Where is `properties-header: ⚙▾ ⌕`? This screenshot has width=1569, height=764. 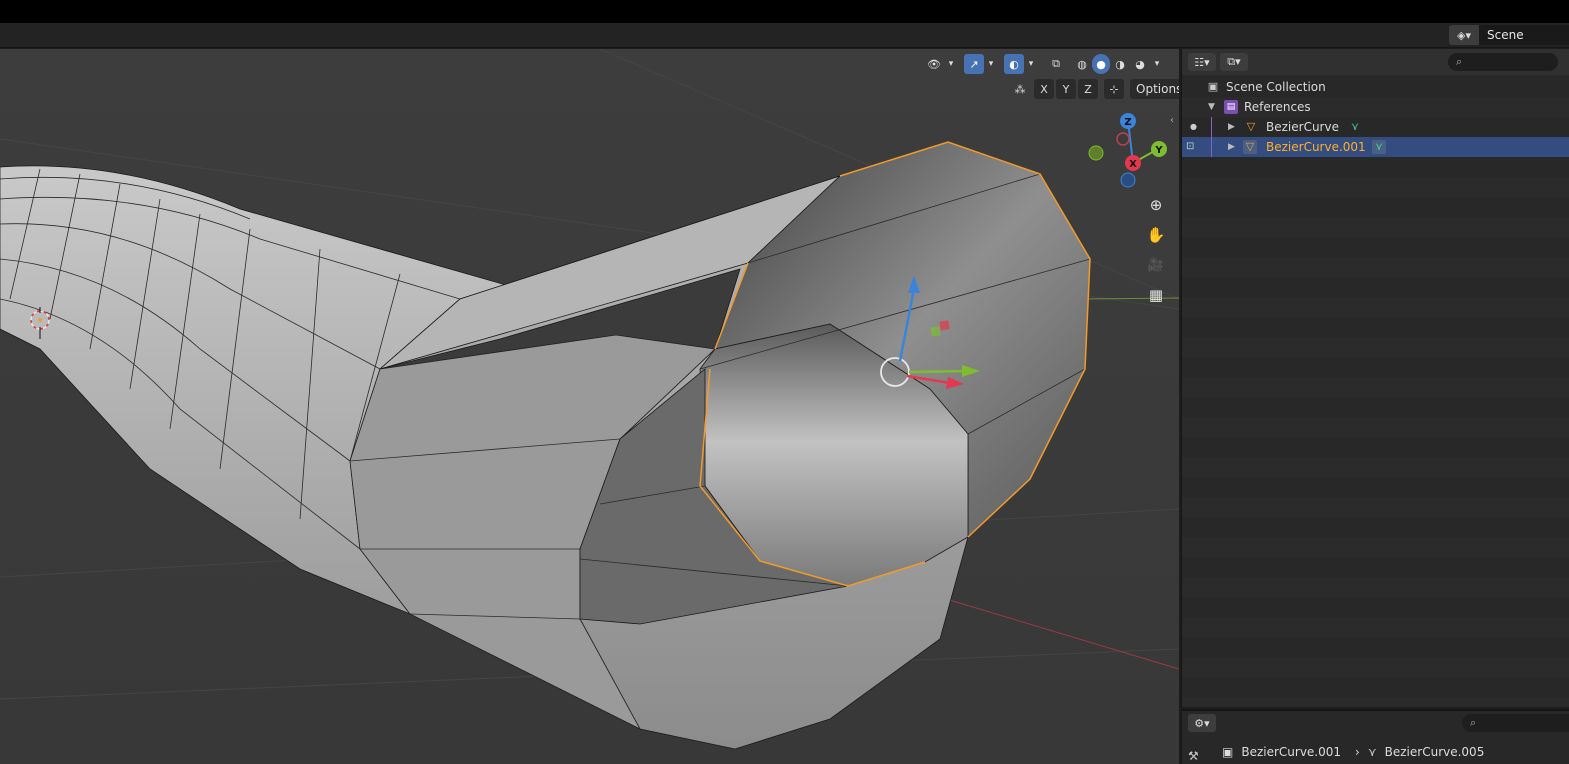 properties-header: ⚙▾ ⌕ is located at coordinates (1375, 723).